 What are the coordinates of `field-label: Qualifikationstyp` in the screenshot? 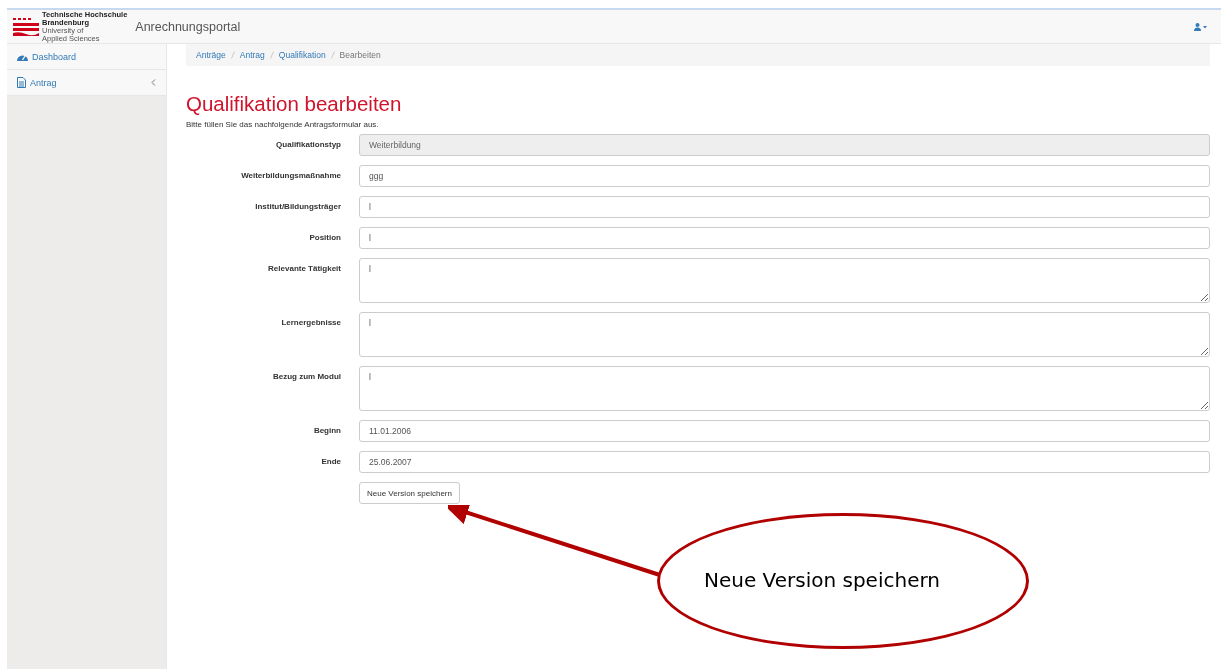 It's located at (308, 145).